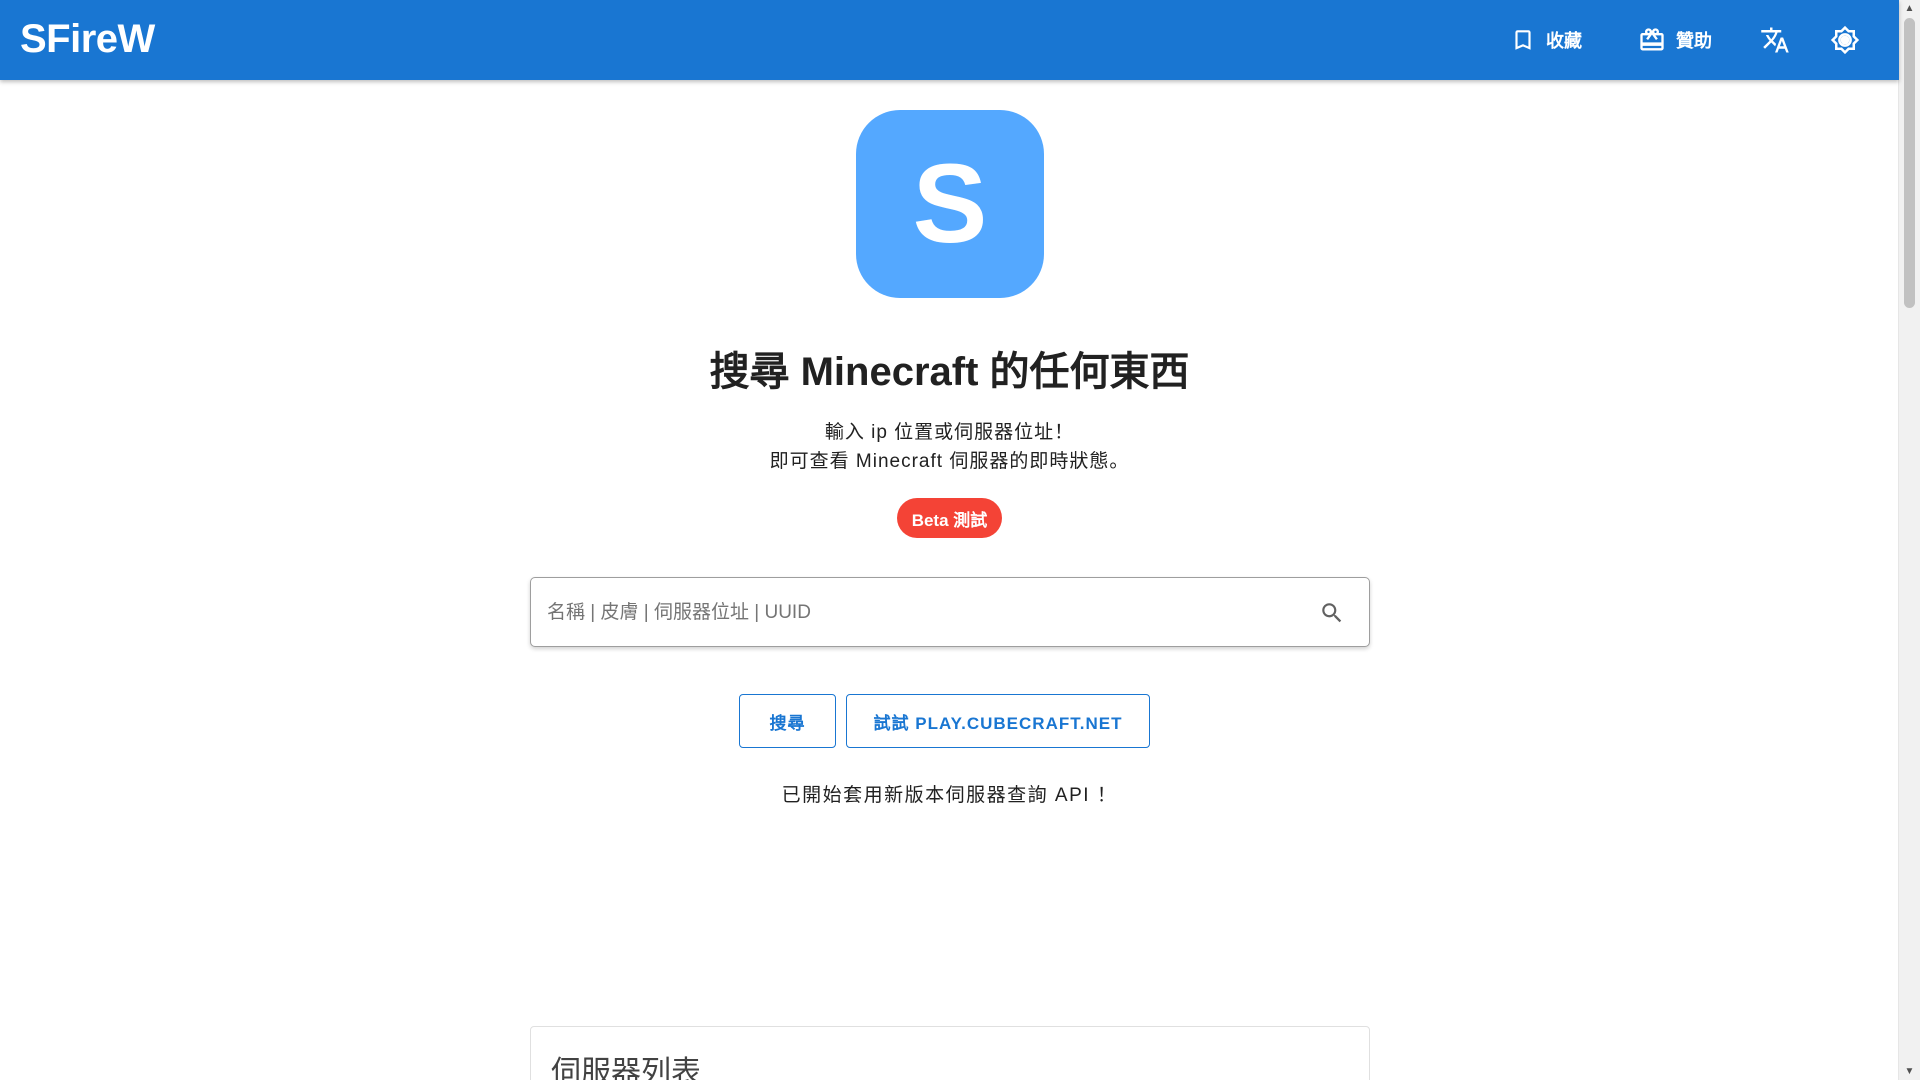 This screenshot has height=1080, width=1920. I want to click on brightness-icon, so click(1845, 40).